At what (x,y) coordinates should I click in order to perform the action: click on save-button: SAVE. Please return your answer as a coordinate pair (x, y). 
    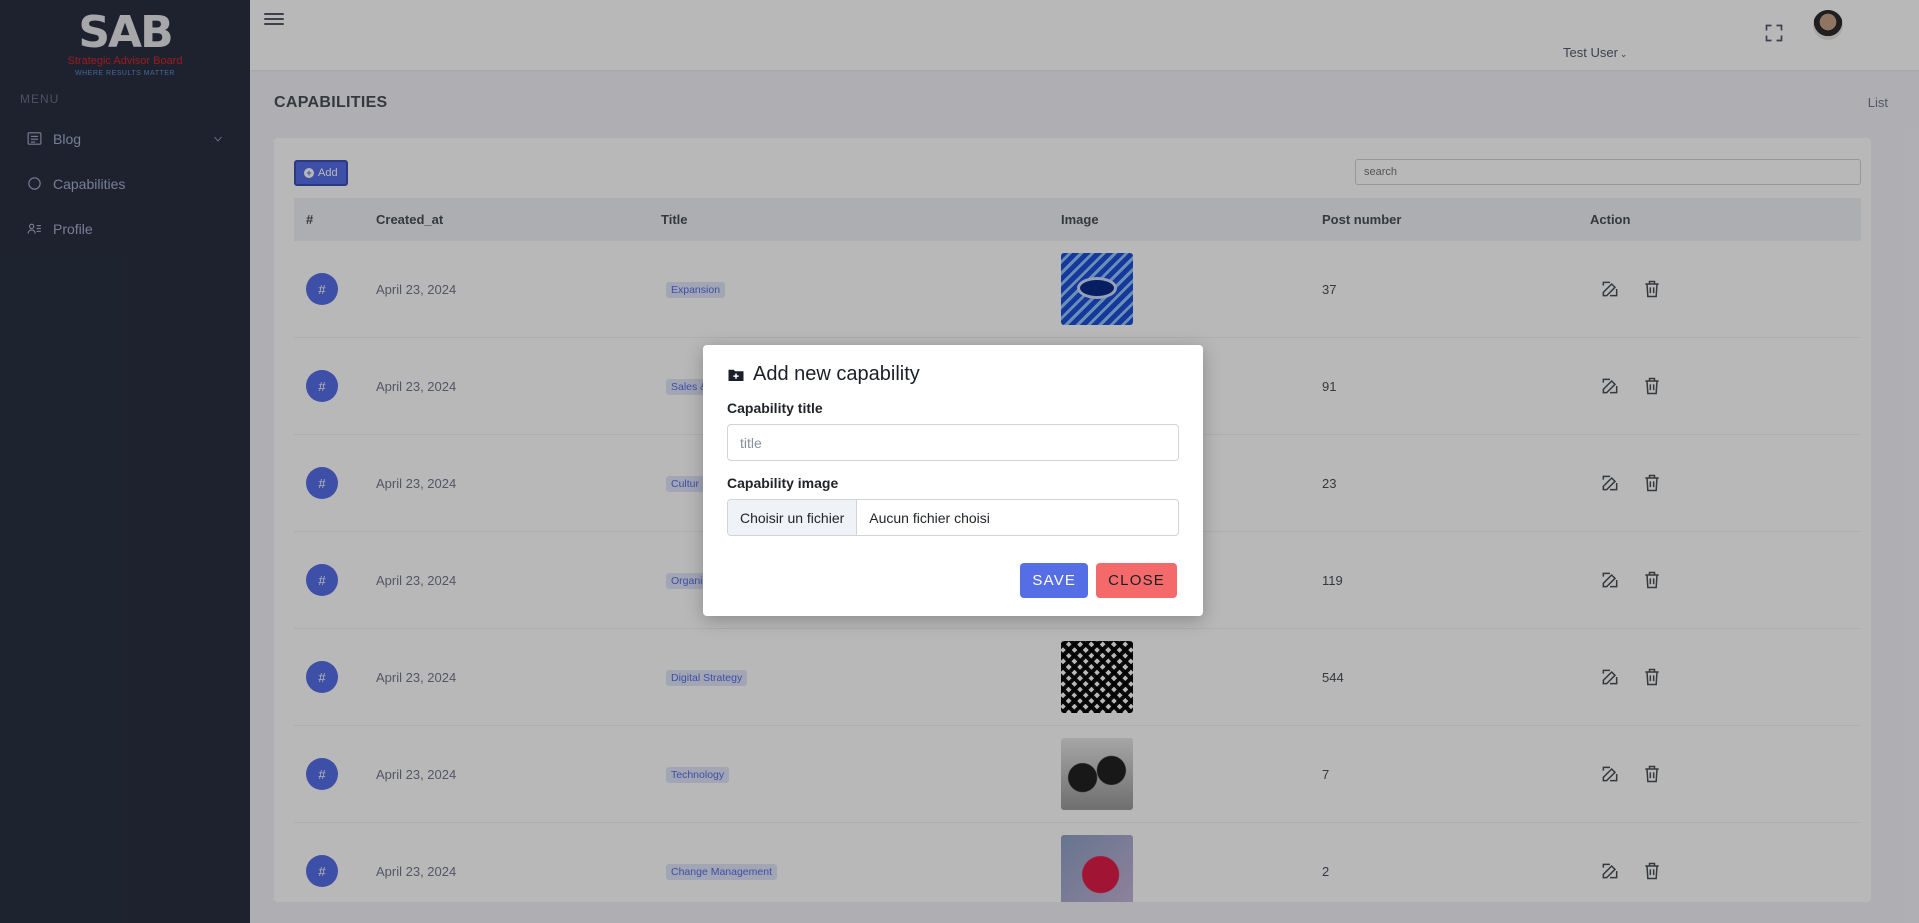
    Looking at the image, I should click on (1054, 580).